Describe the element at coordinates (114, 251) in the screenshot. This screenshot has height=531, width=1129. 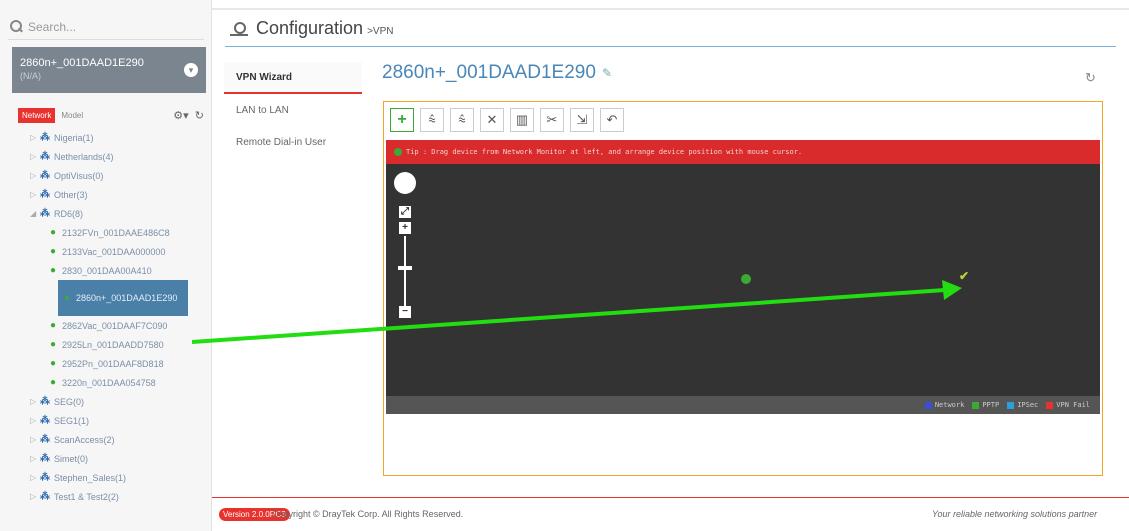
I see `tree-label: 2133Vac_001DAA000000` at that location.